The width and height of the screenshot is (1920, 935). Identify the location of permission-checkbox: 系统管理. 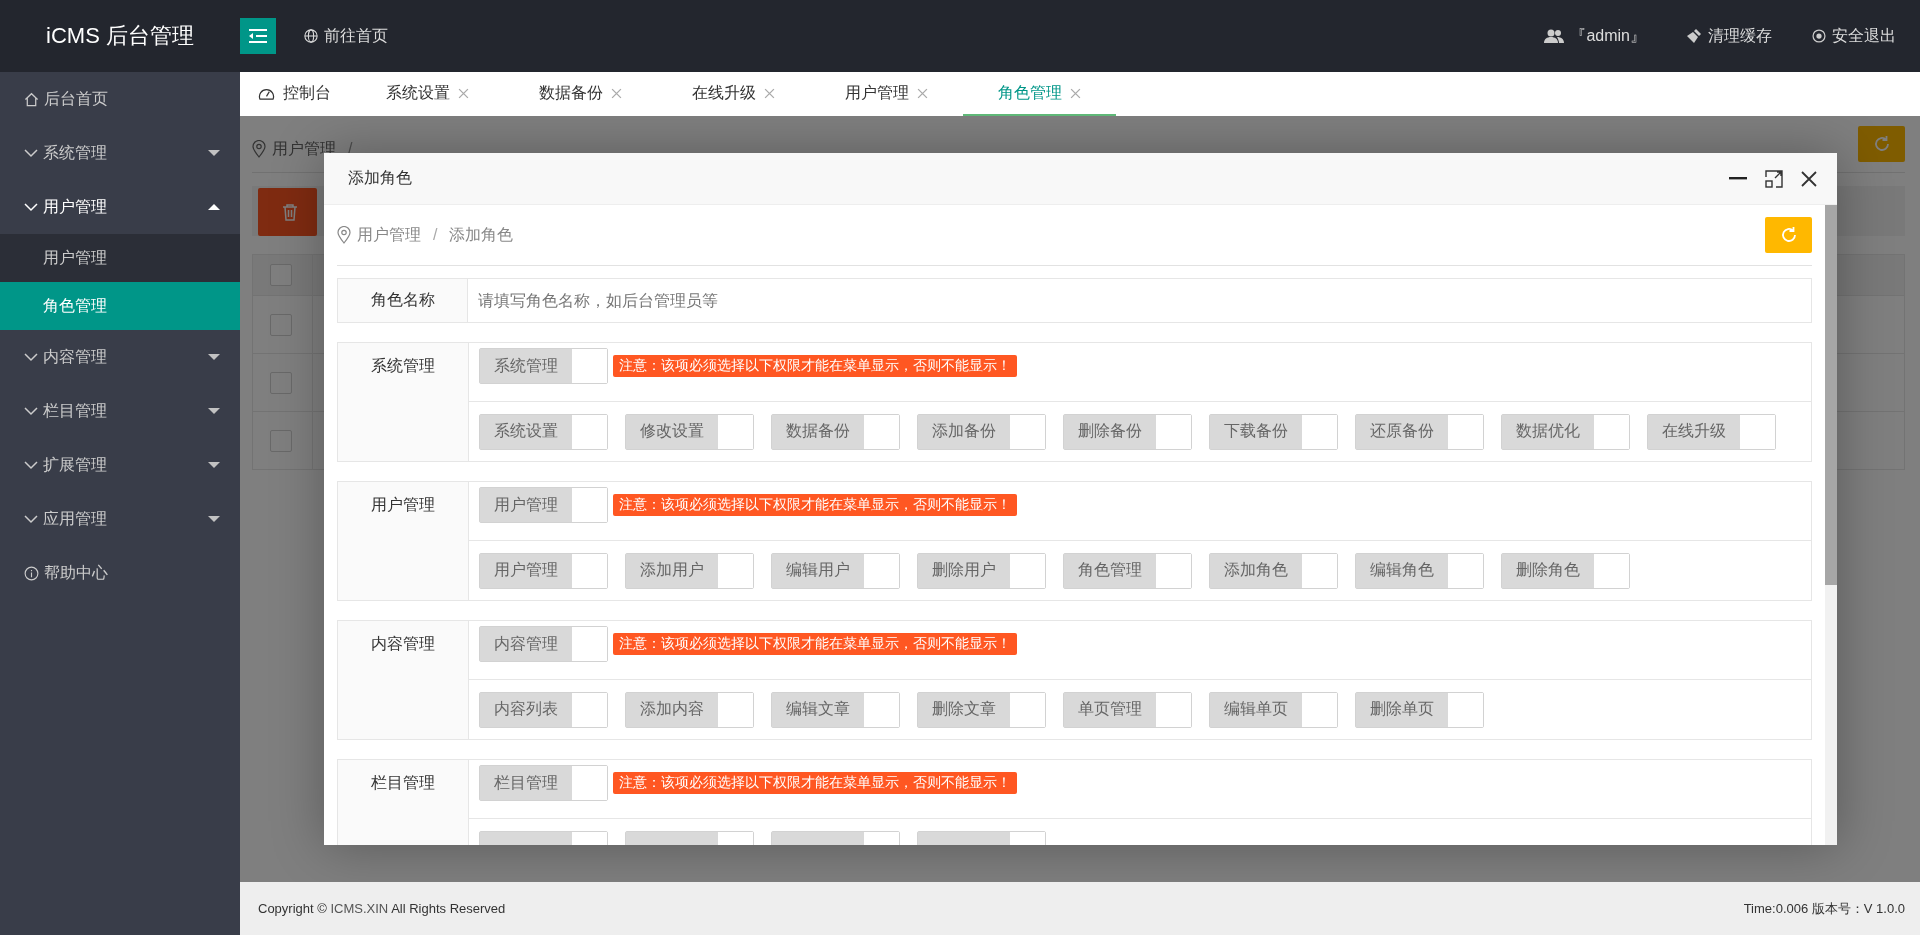
(543, 366).